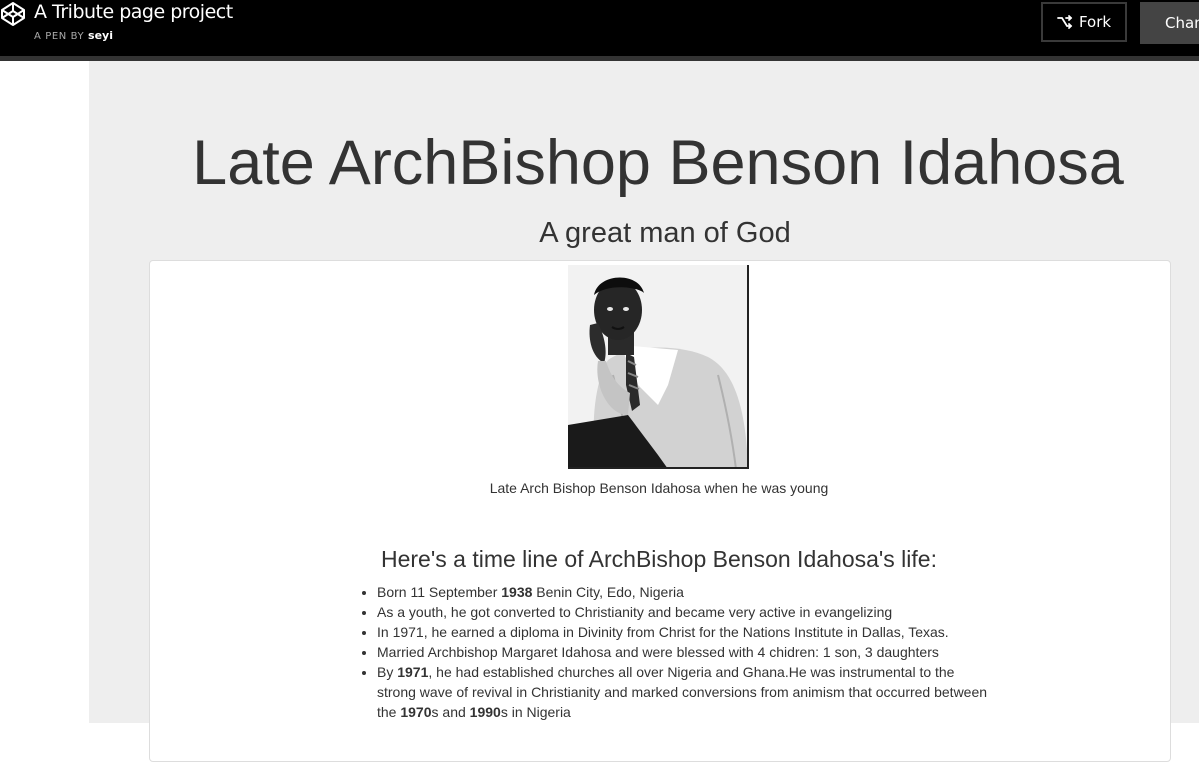 This screenshot has width=1199, height=762. What do you see at coordinates (1182, 23) in the screenshot?
I see `change-view-label: Change View` at bounding box center [1182, 23].